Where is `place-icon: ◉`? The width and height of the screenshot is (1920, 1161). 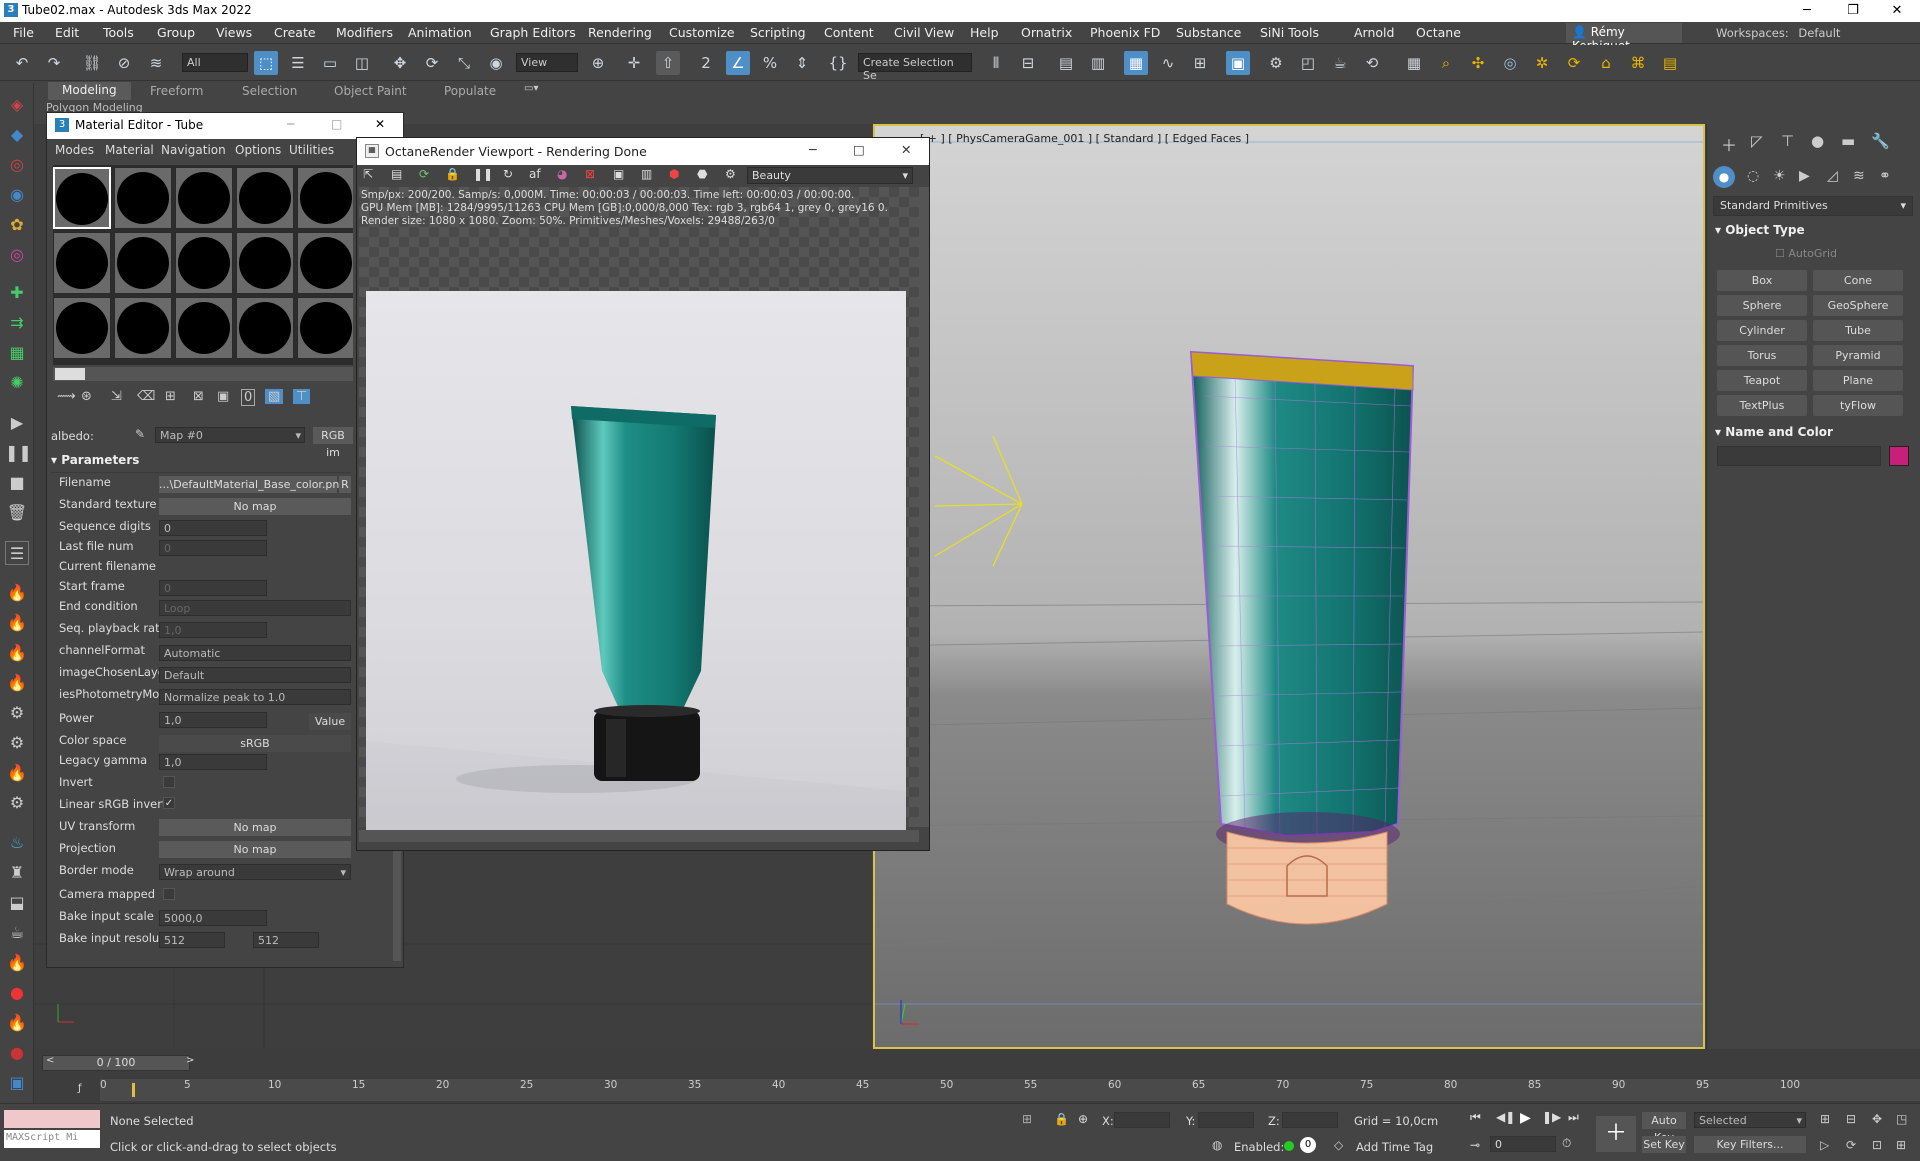
place-icon: ◉ is located at coordinates (496, 63).